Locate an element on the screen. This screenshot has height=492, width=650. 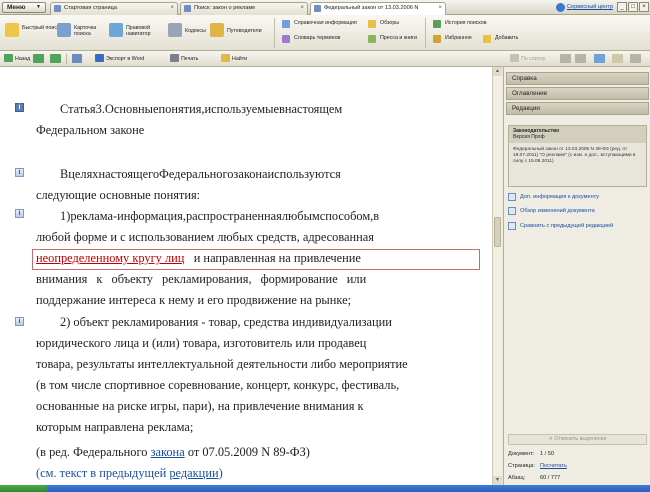
arrow-right-icon is located at coordinates (55, 58).